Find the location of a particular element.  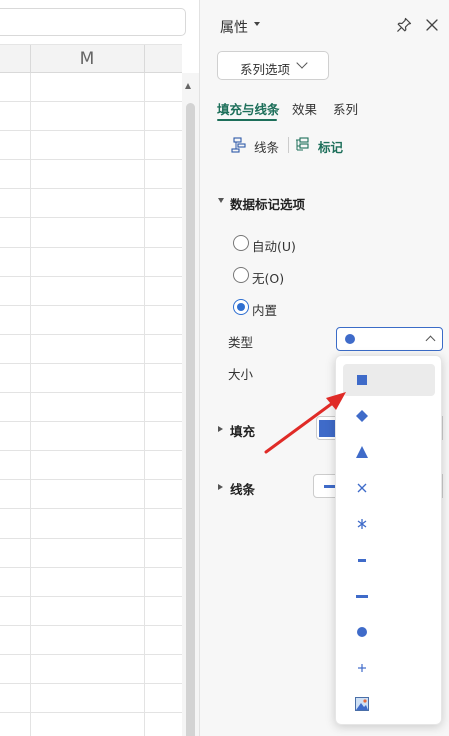

radio-built-in is located at coordinates (241, 307).